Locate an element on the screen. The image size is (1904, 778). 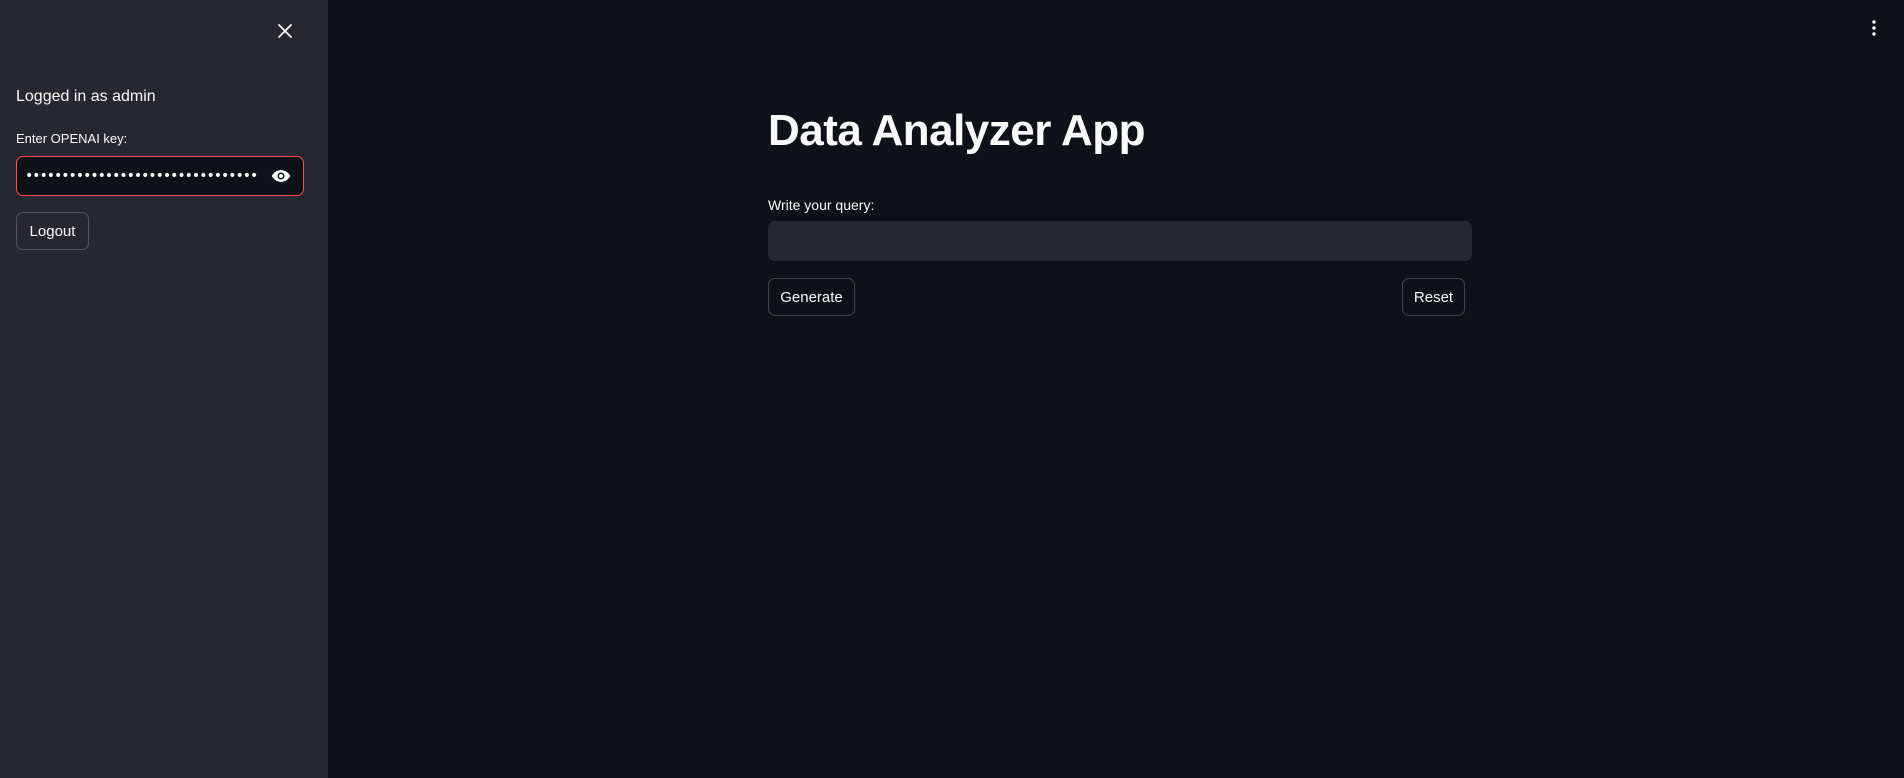
openai-key-field is located at coordinates (160, 176).